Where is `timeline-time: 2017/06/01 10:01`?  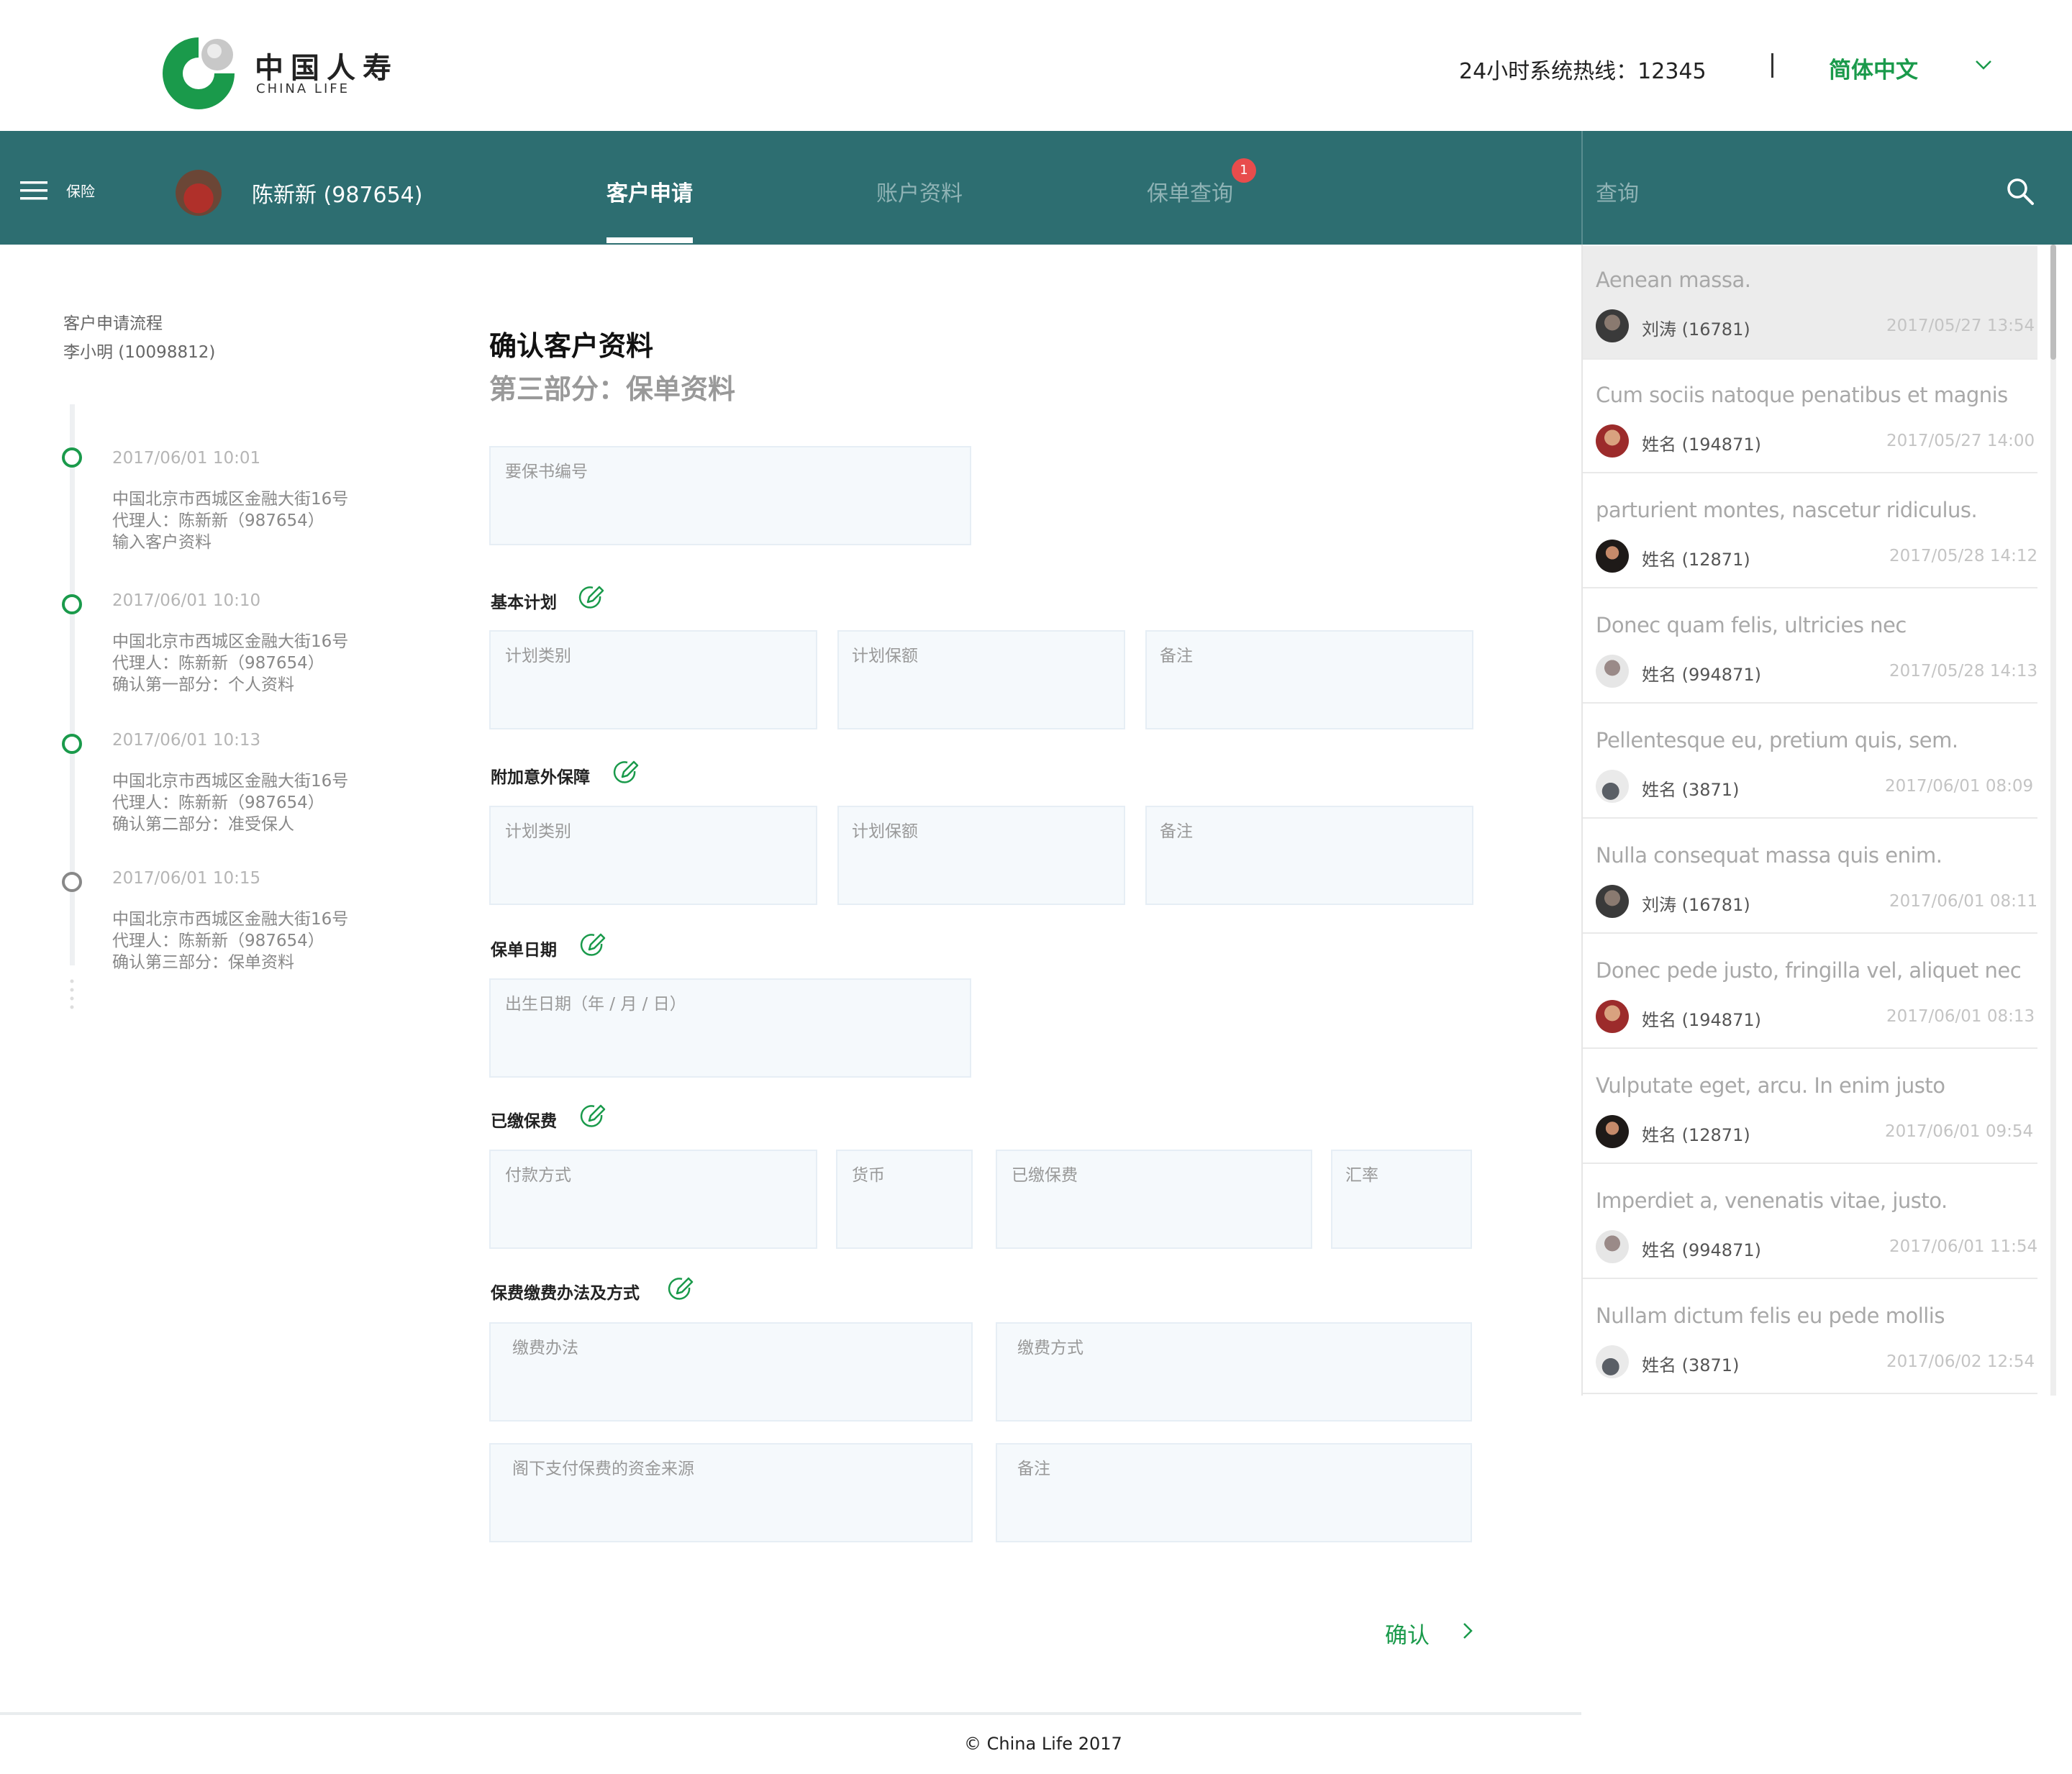 timeline-time: 2017/06/01 10:01 is located at coordinates (187, 458).